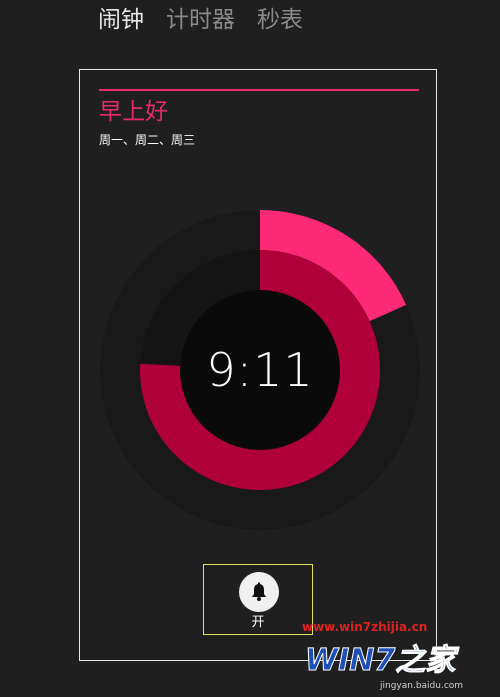  I want to click on alarm-toggle-button: 开, so click(258, 599).